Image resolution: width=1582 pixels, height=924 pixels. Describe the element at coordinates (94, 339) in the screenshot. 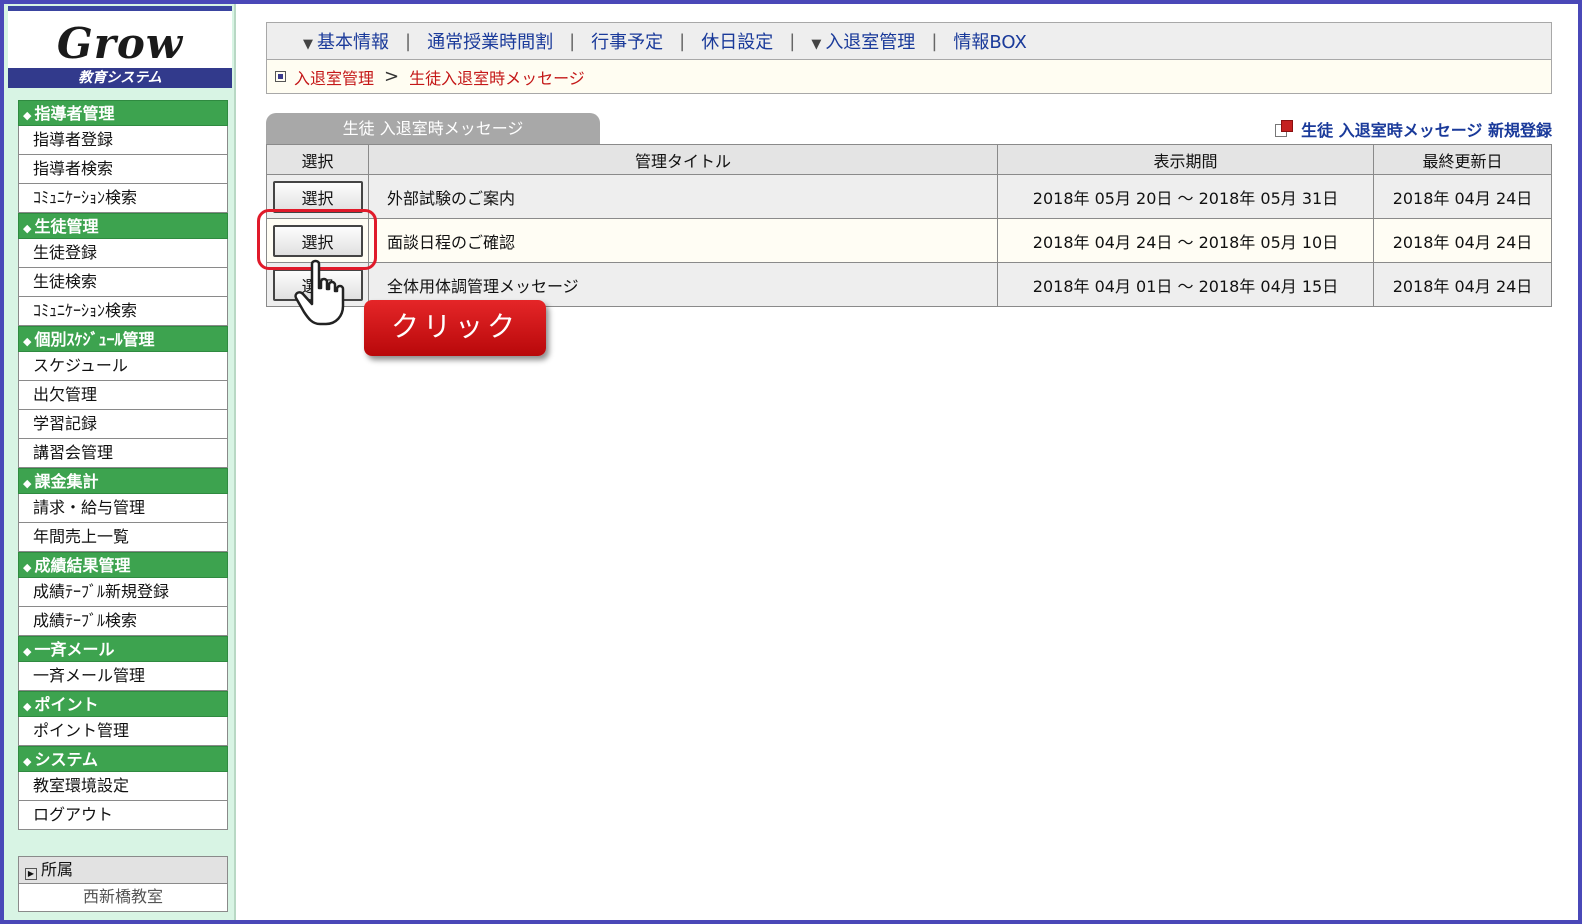

I see `menu-section-title: 個別ｽｹｼﾞｭｰﾙ管理` at that location.